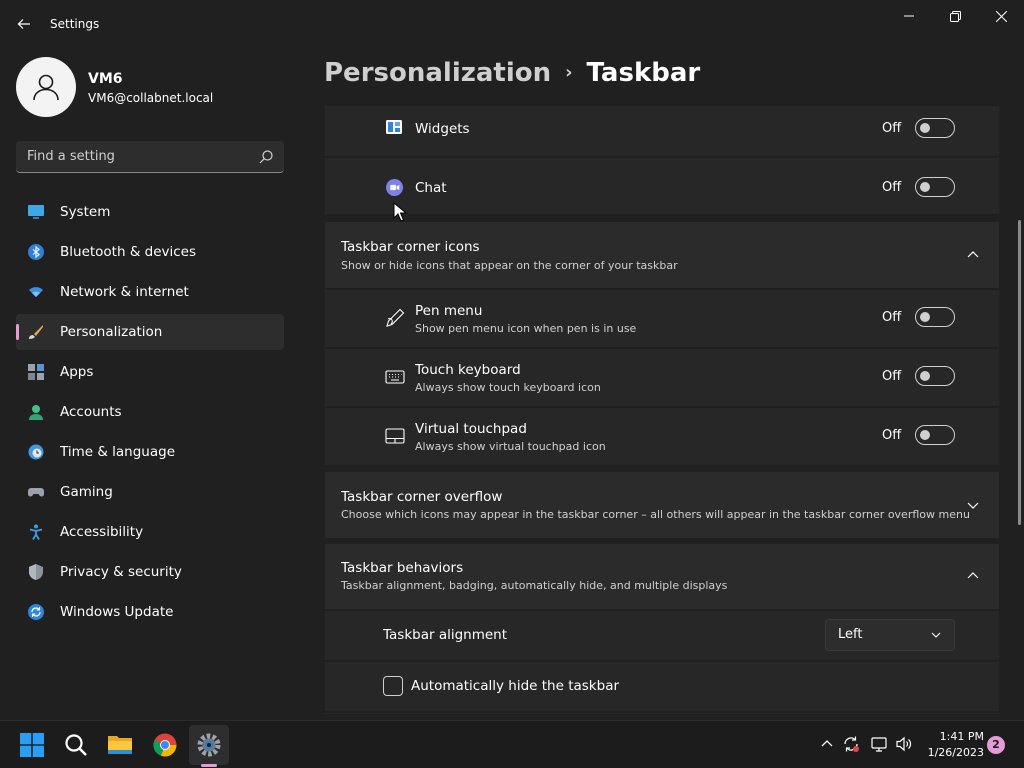 This screenshot has height=768, width=1024. Describe the element at coordinates (150, 157) in the screenshot. I see `search-input: Find a setting` at that location.